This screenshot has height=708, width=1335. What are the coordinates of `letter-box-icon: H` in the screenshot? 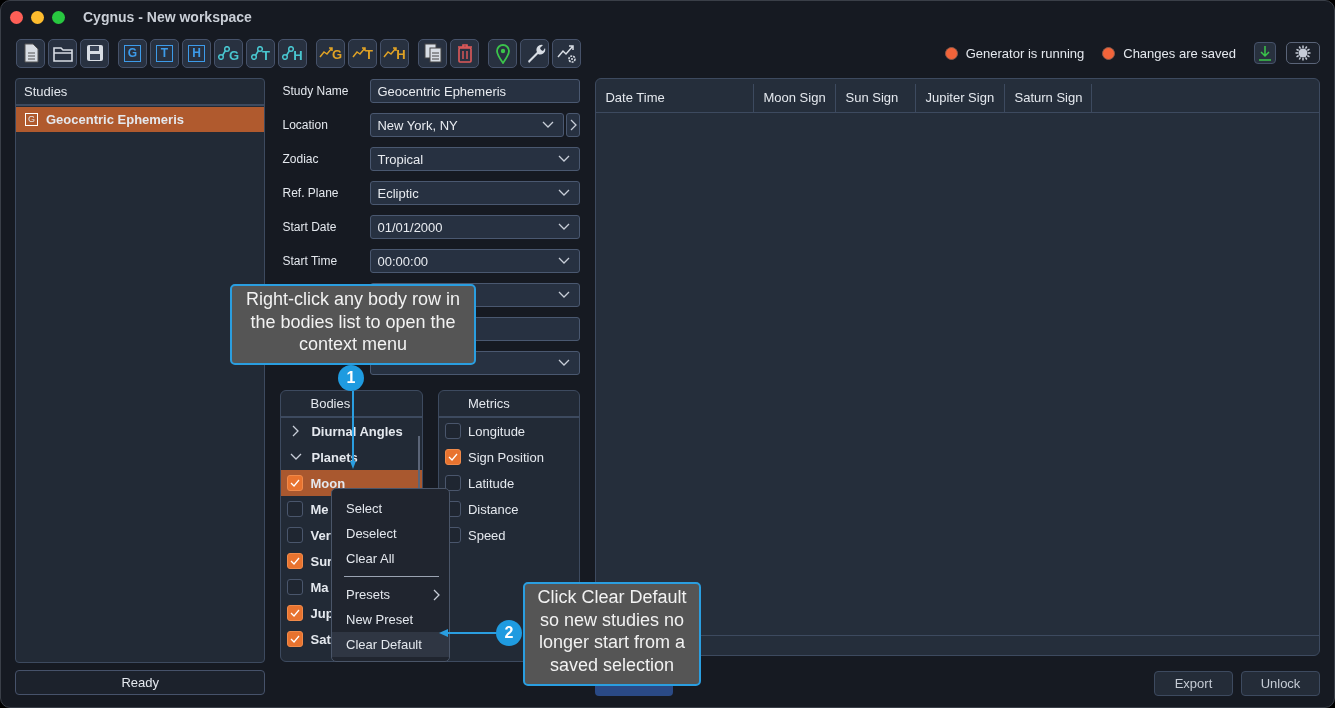 It's located at (196, 53).